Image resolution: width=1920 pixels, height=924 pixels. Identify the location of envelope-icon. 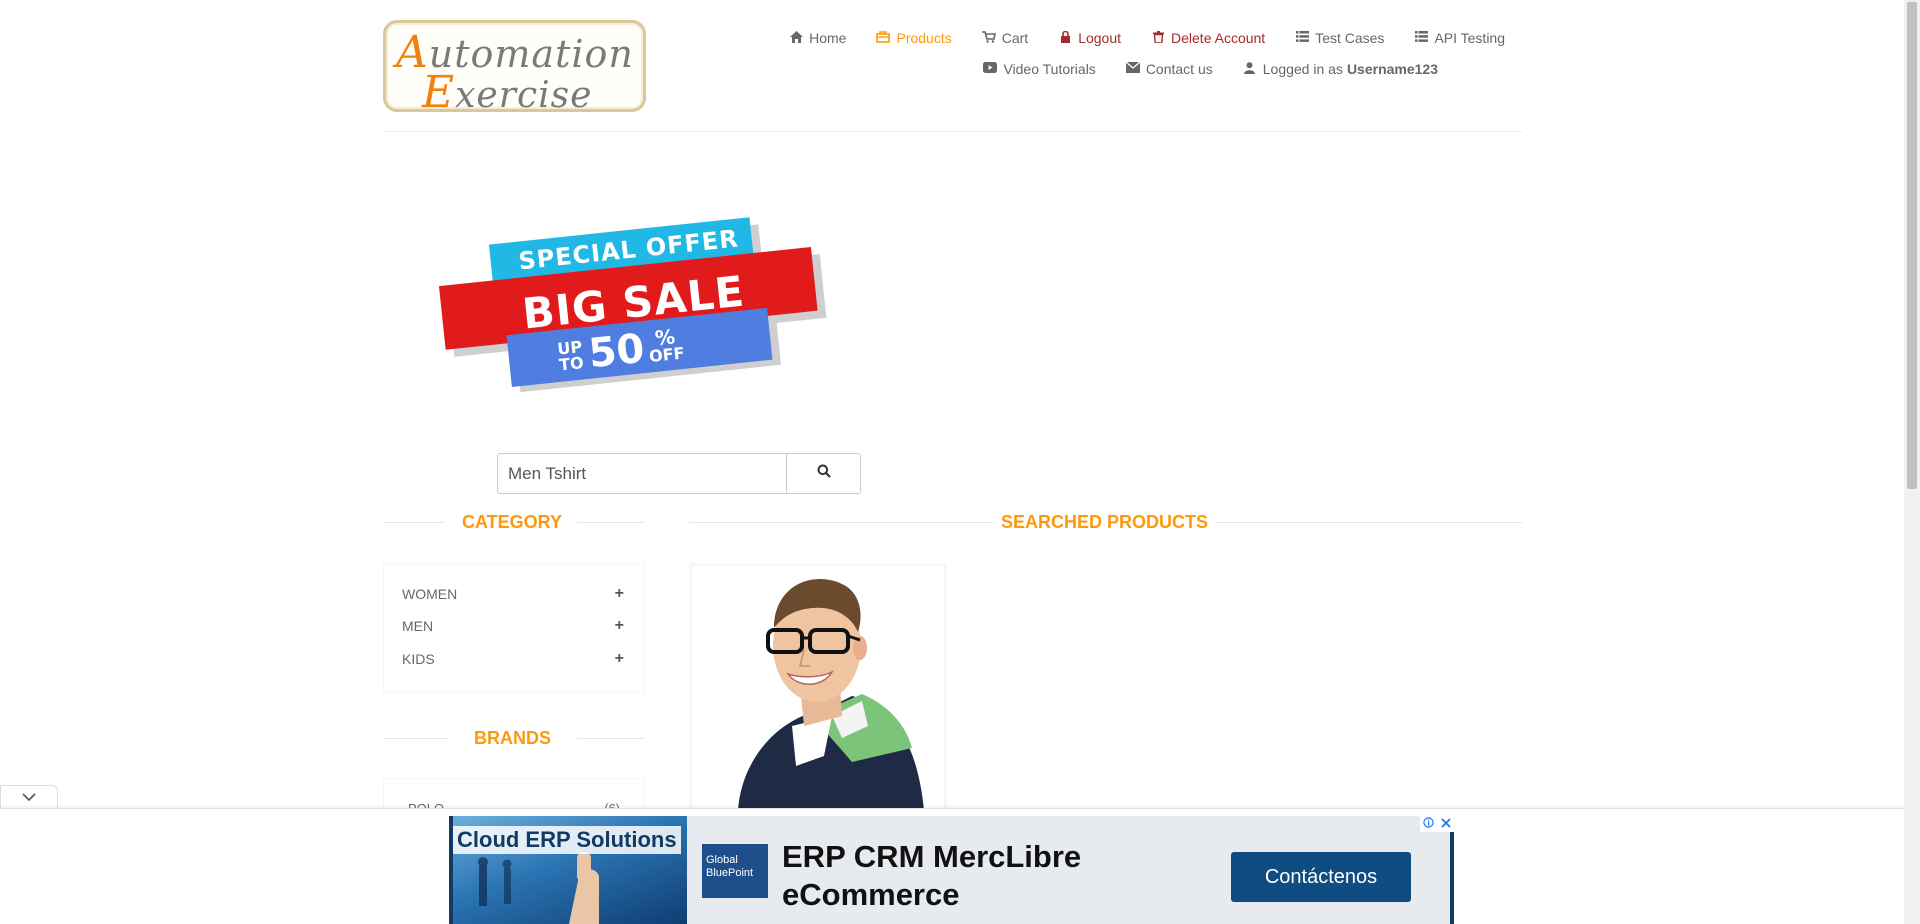
(1133, 68).